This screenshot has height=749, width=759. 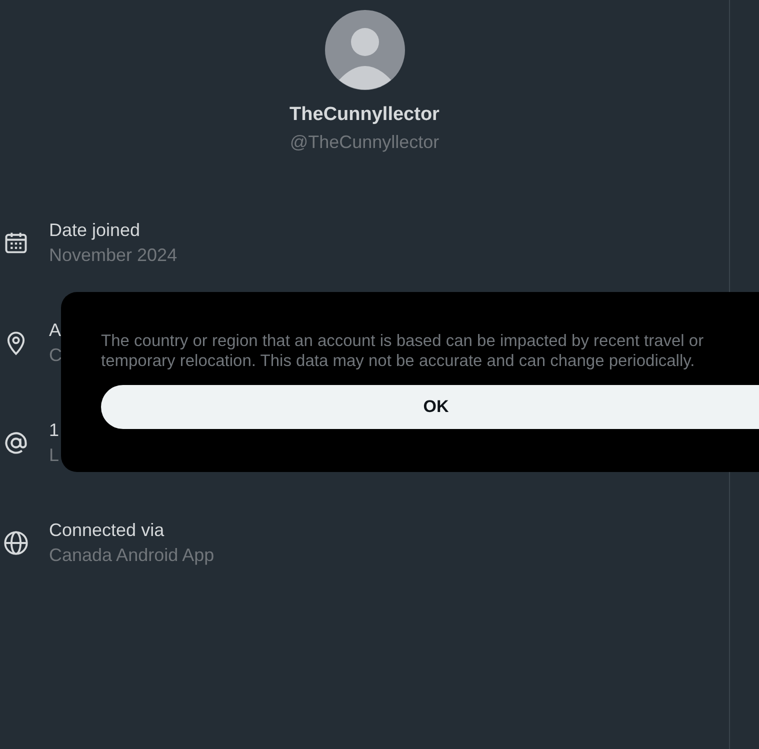 What do you see at coordinates (95, 230) in the screenshot?
I see `detail-title: Date joined` at bounding box center [95, 230].